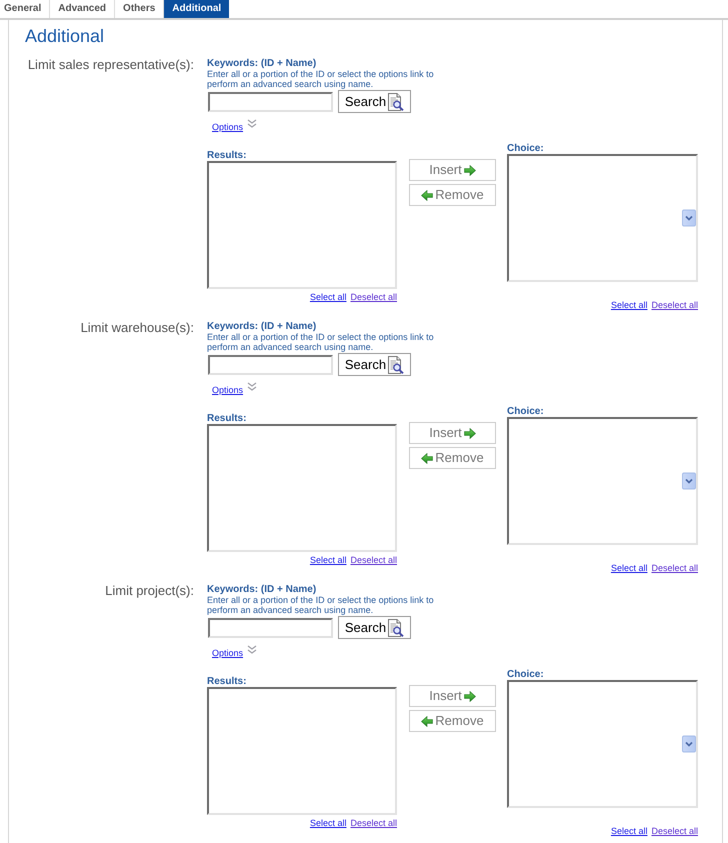 The image size is (728, 843). What do you see at coordinates (137, 327) in the screenshot?
I see `field-label: Limit warehouse(s):` at bounding box center [137, 327].